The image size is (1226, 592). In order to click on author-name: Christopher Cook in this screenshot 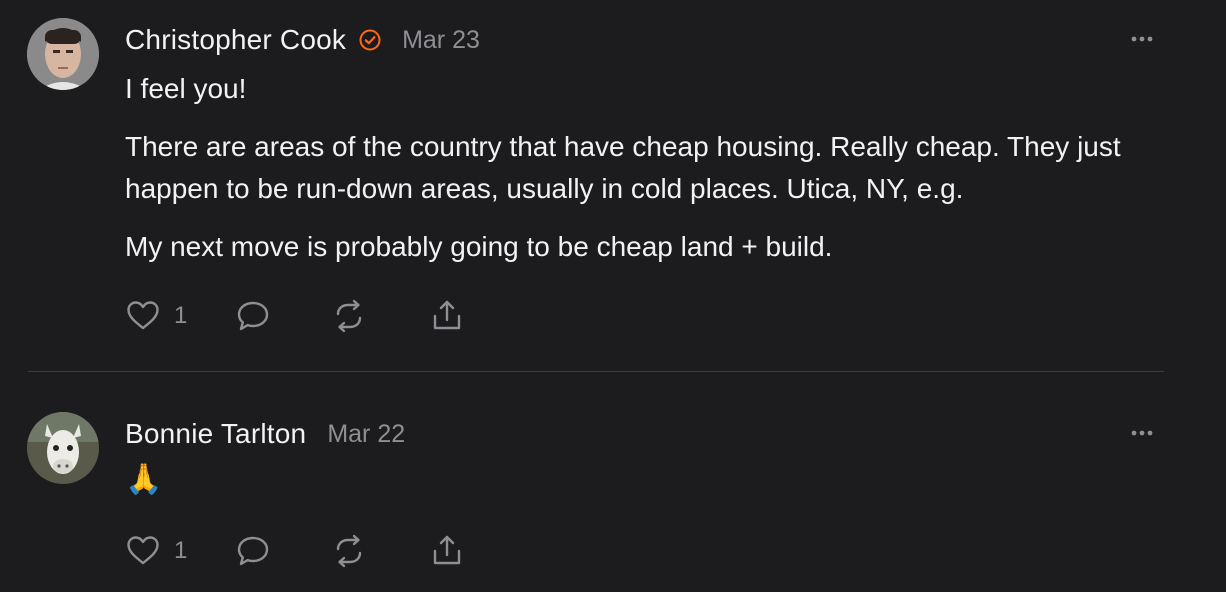, I will do `click(235, 40)`.